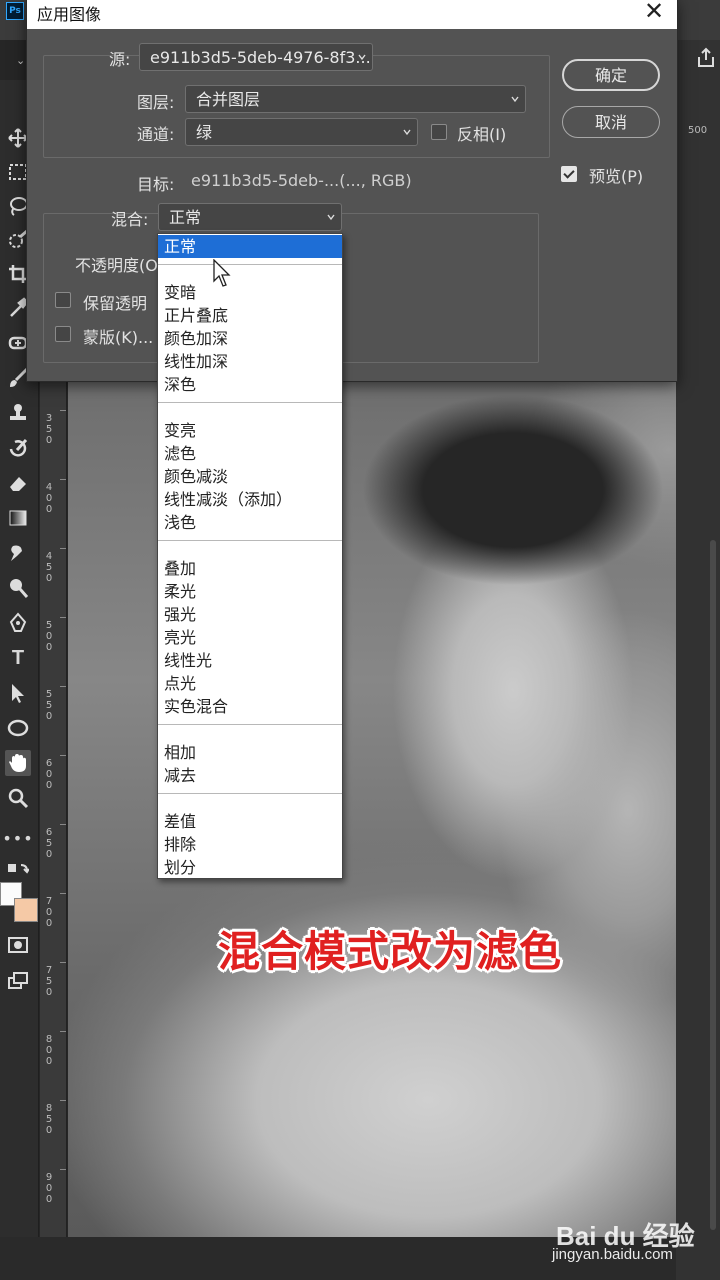 The image size is (720, 1280). Describe the element at coordinates (250, 660) in the screenshot. I see `blend-mode-option: 线性光` at that location.